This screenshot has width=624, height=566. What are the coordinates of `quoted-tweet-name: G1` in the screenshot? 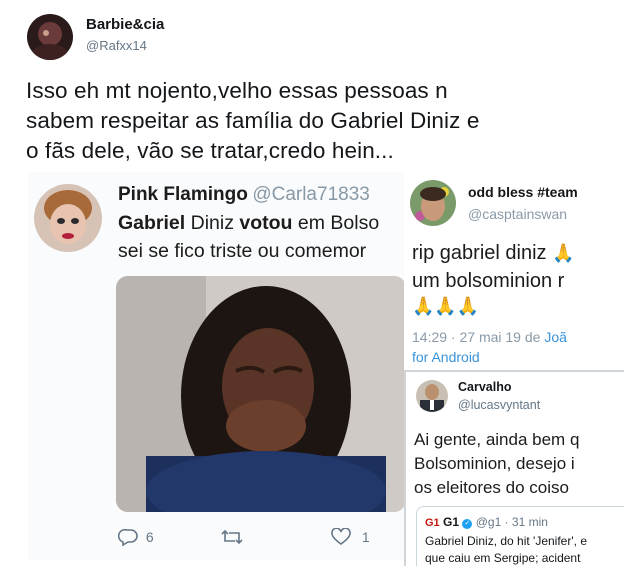 It's located at (451, 522).